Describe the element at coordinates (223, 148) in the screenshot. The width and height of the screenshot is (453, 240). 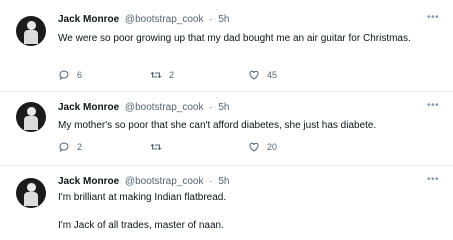
I see `tweet-actions: 2 20` at that location.